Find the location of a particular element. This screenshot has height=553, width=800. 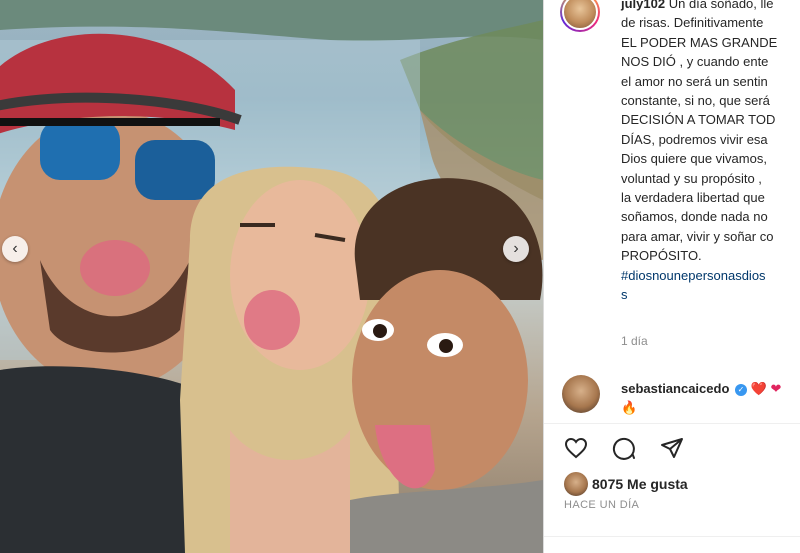

caption-line: EL PODER MAS GRANDE is located at coordinates (699, 42).